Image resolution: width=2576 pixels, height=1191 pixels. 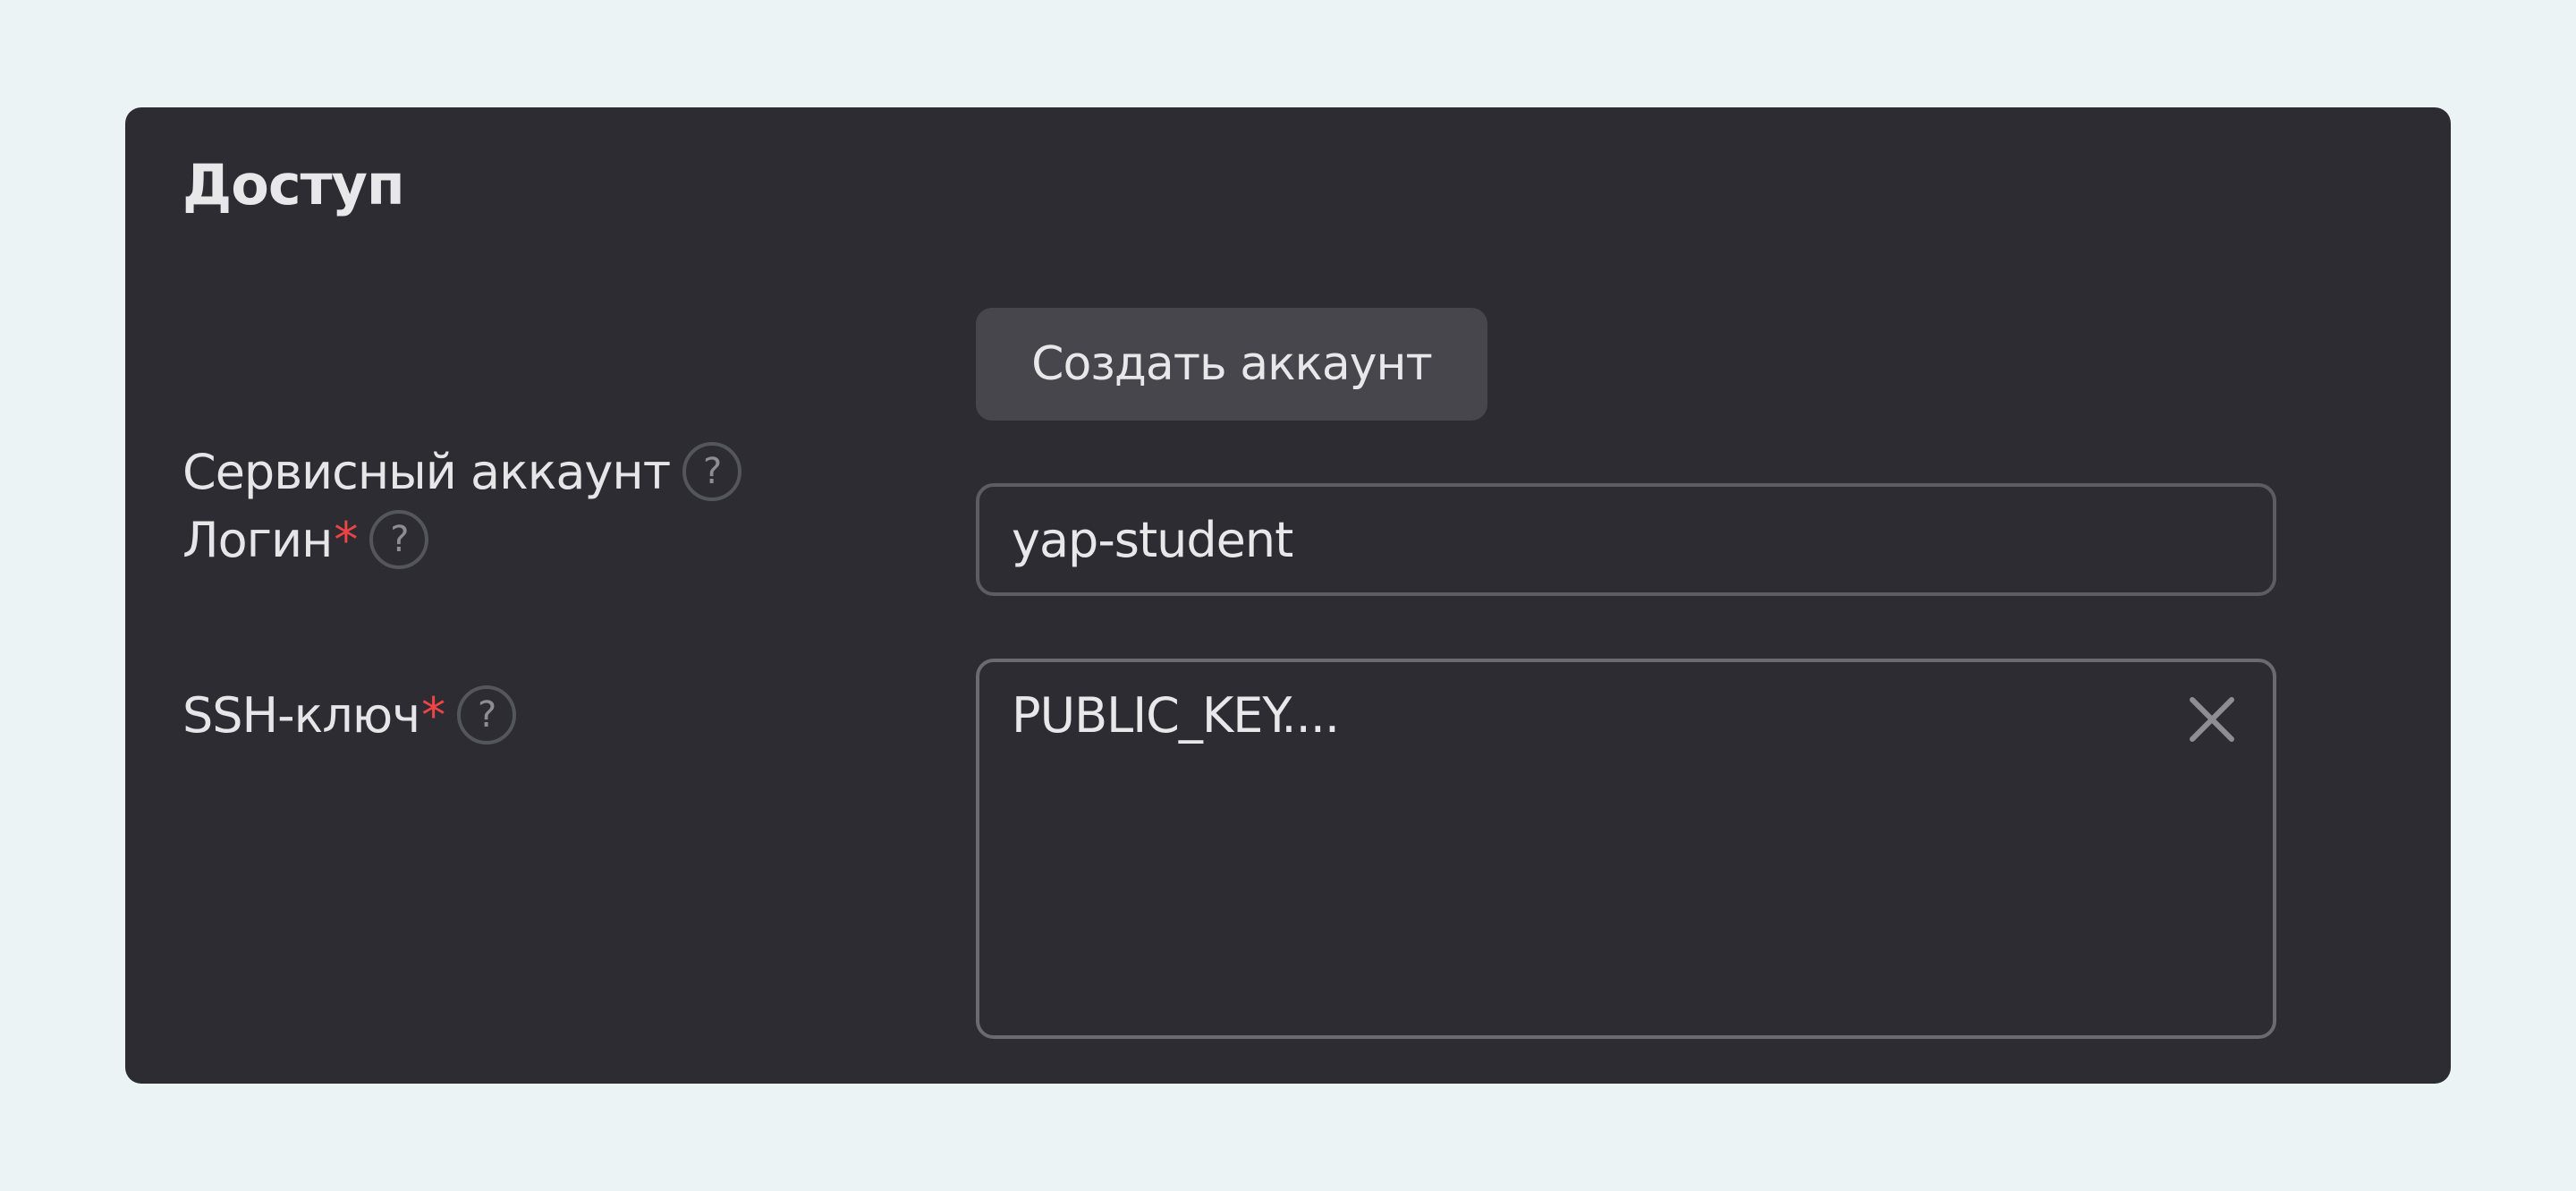 I want to click on login-label: Логин, so click(x=257, y=539).